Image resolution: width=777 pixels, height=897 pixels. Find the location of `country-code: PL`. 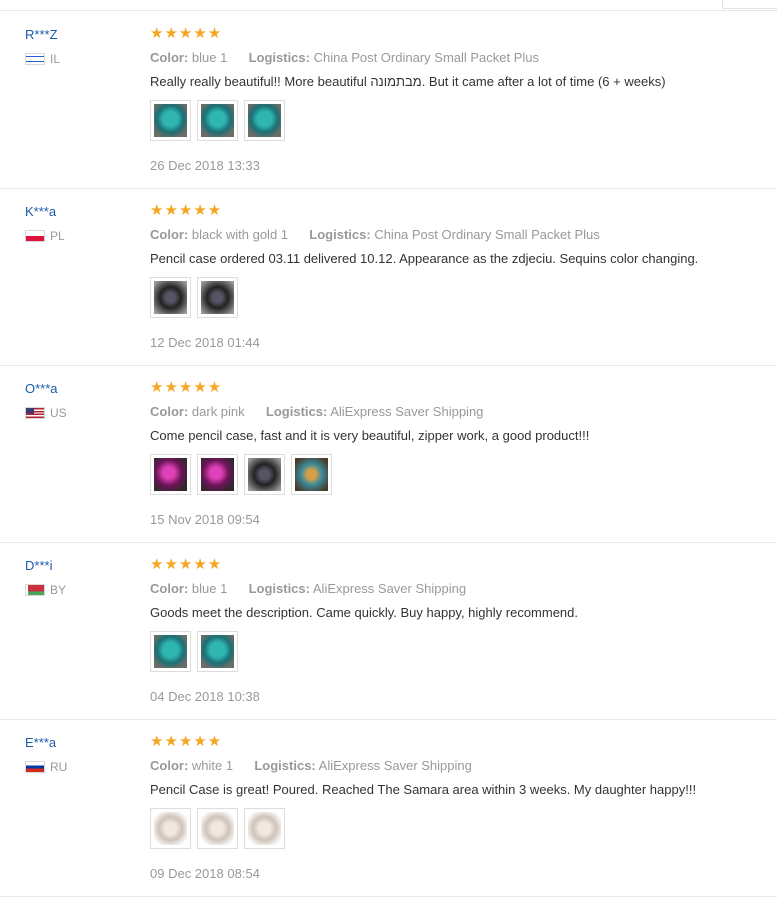

country-code: PL is located at coordinates (57, 236).